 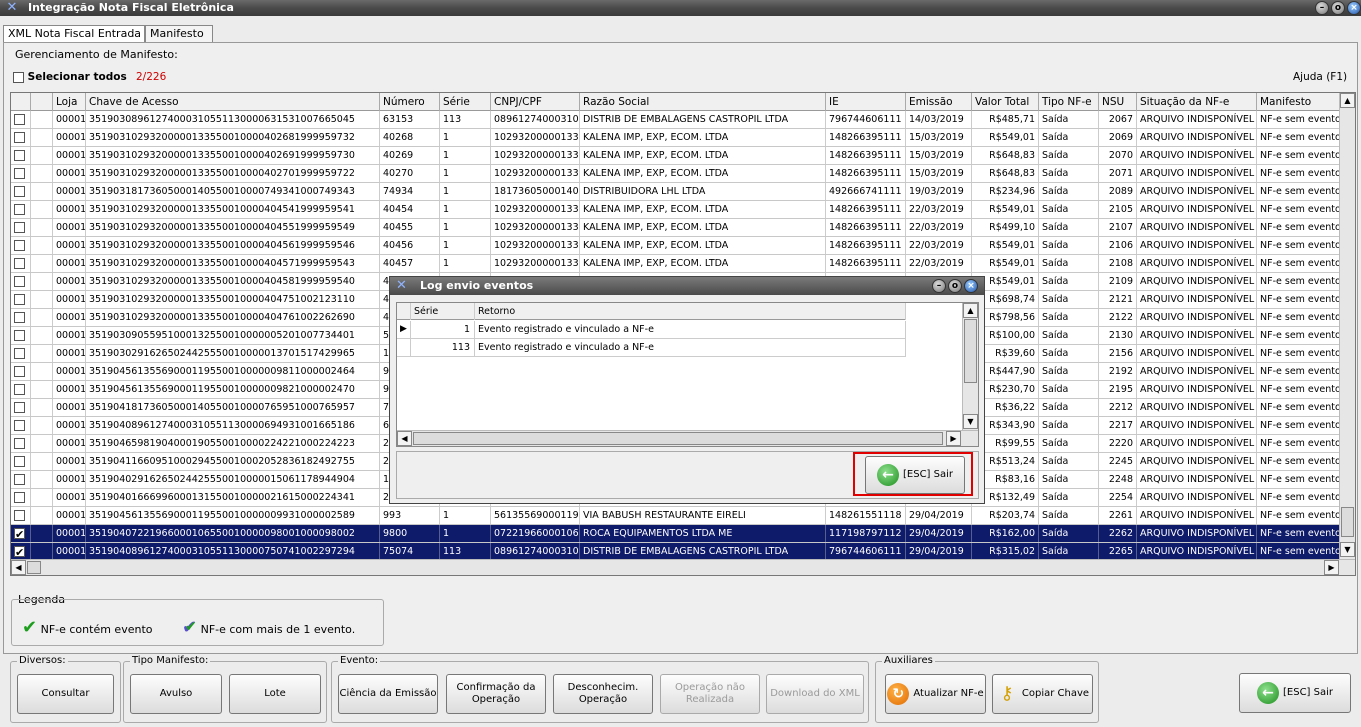 I want to click on grid-header-blank, so click(x=42, y=102).